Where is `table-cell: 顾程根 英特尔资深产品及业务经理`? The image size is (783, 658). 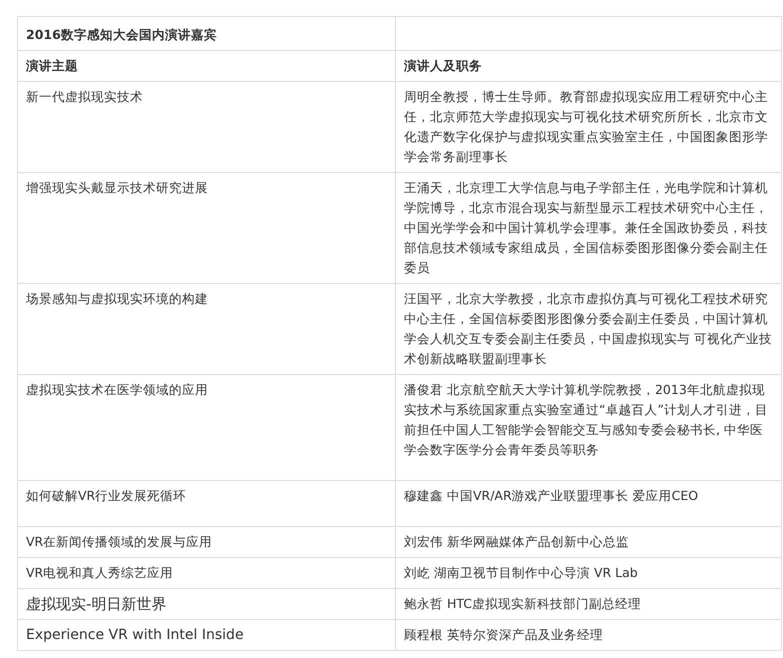 table-cell: 顾程根 英特尔资深产品及业务经理 is located at coordinates (589, 635).